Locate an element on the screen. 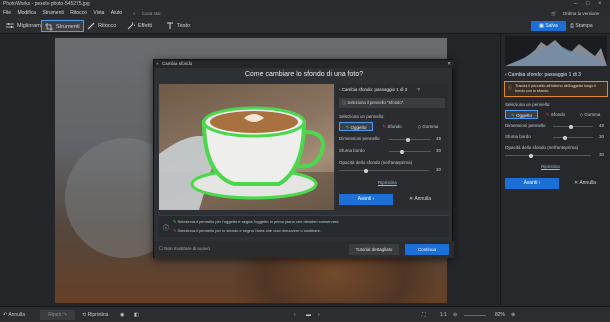  redo-label: Ripeti is located at coordinates (55, 315).